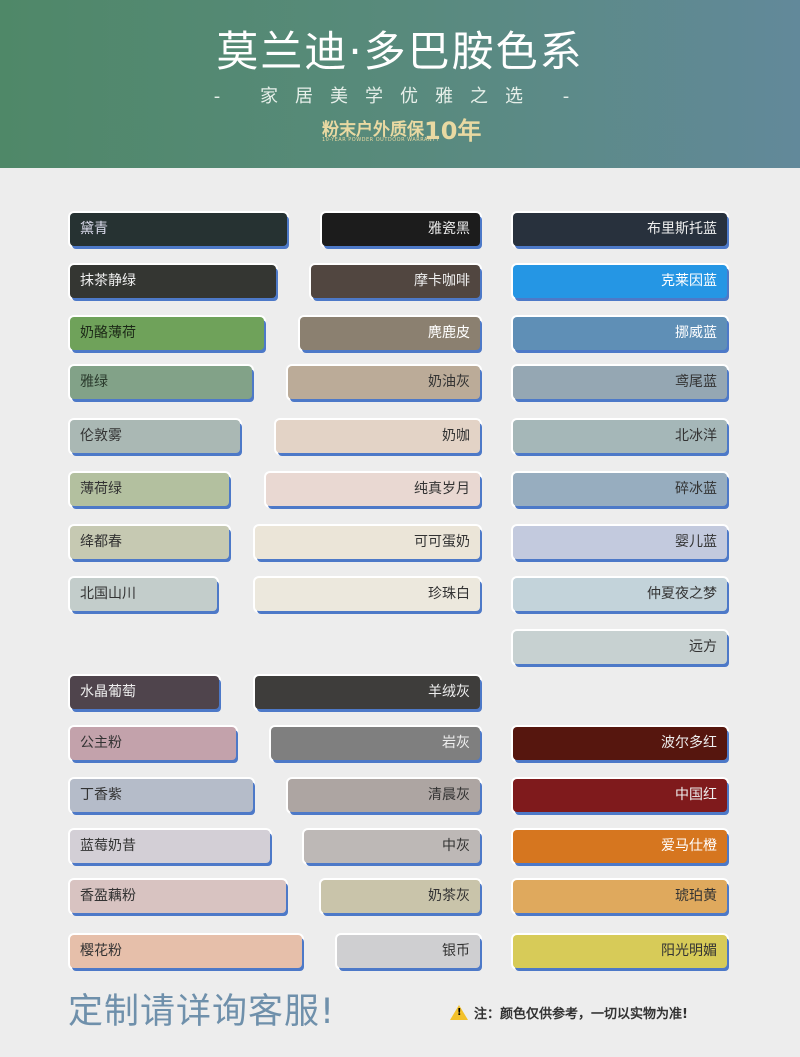  What do you see at coordinates (373, 489) in the screenshot?
I see `color-swatch: 纯真岁月` at bounding box center [373, 489].